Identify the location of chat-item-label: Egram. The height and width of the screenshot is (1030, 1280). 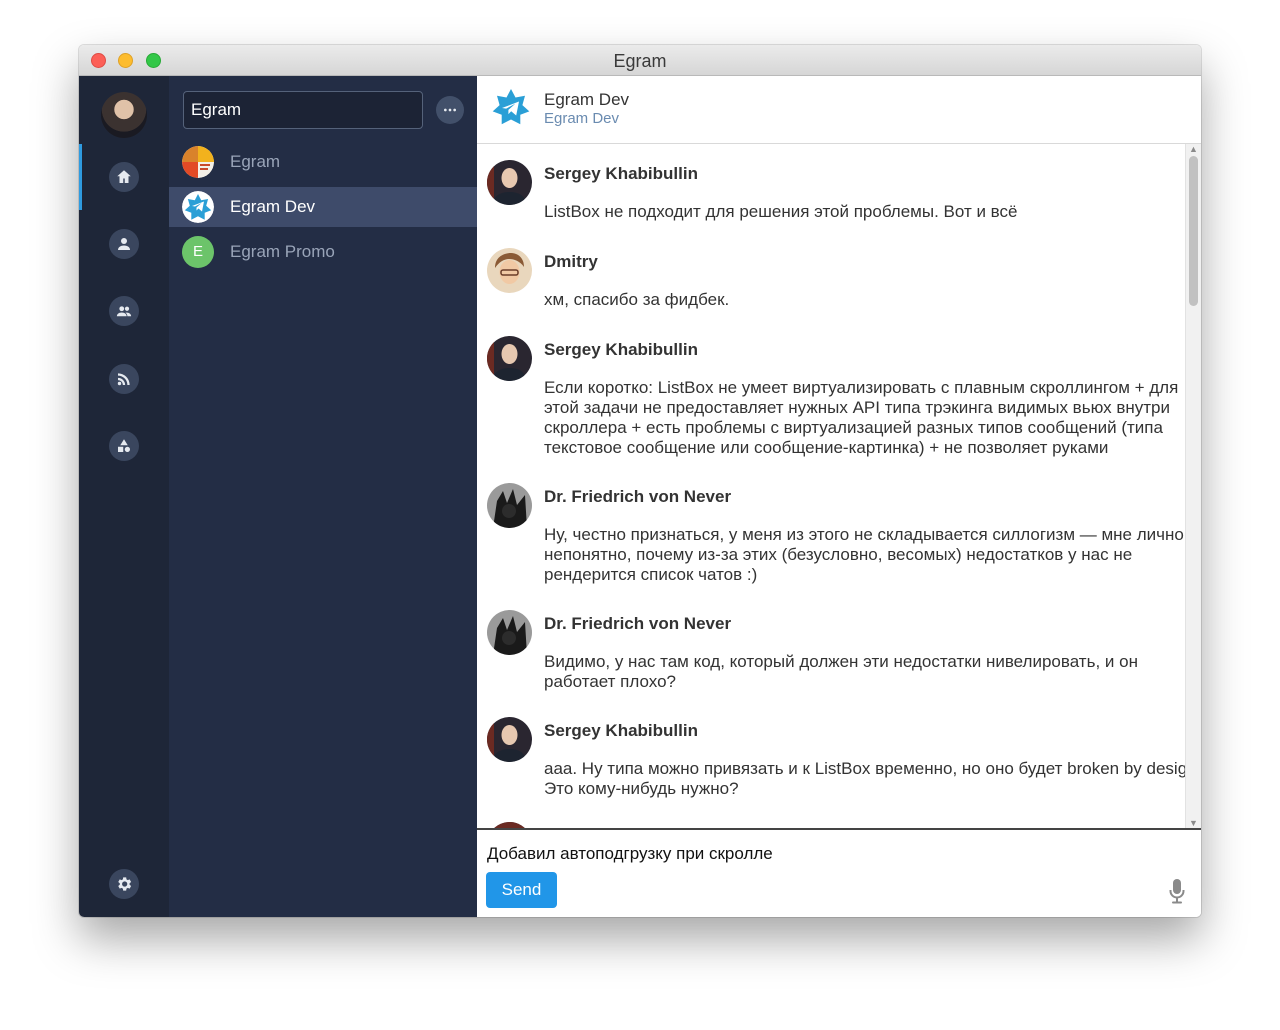
(255, 161).